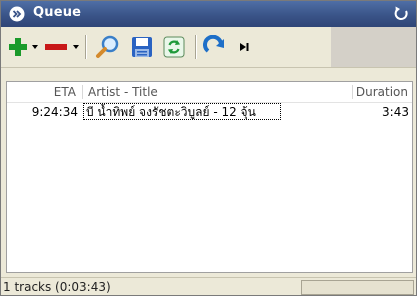  I want to click on status-panel, so click(357, 287).